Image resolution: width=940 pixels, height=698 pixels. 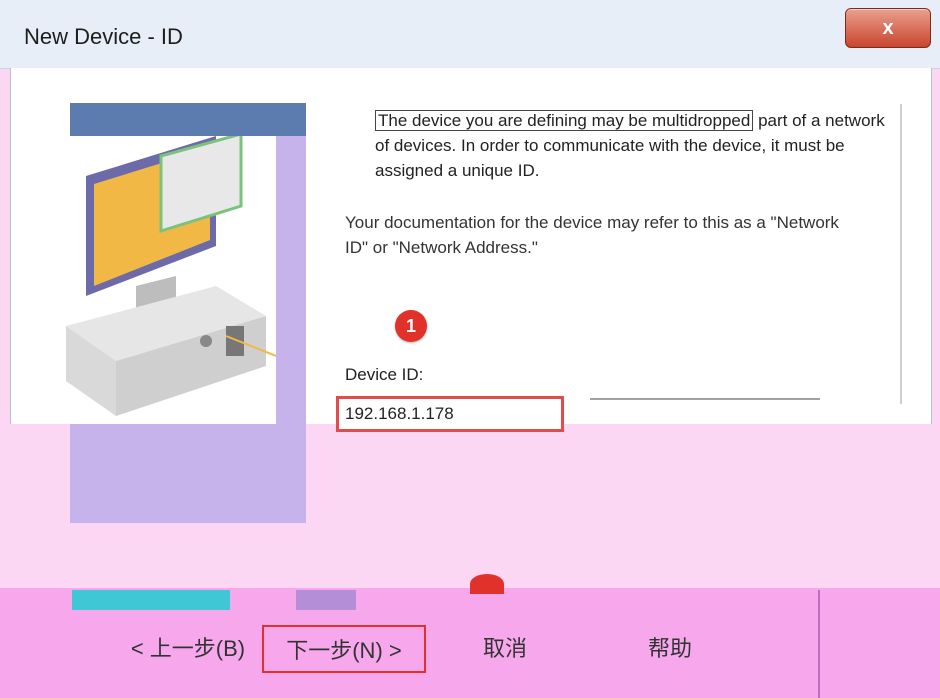 What do you see at coordinates (879, 644) in the screenshot?
I see `frame-edge` at bounding box center [879, 644].